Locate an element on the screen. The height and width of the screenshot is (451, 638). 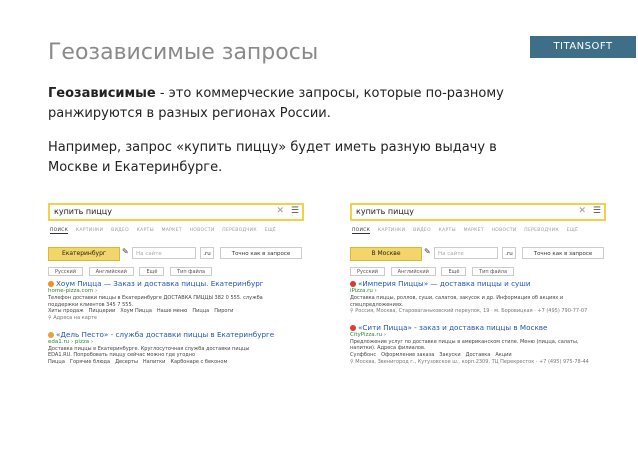
sitelink: Пироги is located at coordinates (223, 311).